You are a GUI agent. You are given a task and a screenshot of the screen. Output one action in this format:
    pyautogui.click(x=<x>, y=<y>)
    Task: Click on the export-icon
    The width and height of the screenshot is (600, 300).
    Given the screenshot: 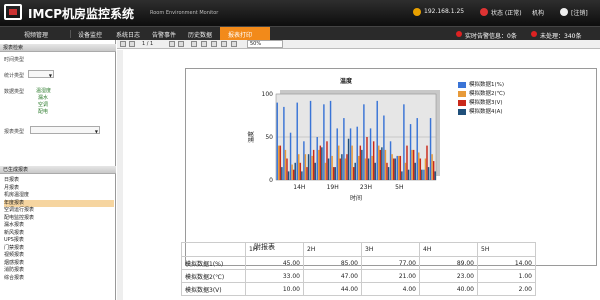 What is the action you would take?
    pyautogui.click(x=214, y=44)
    